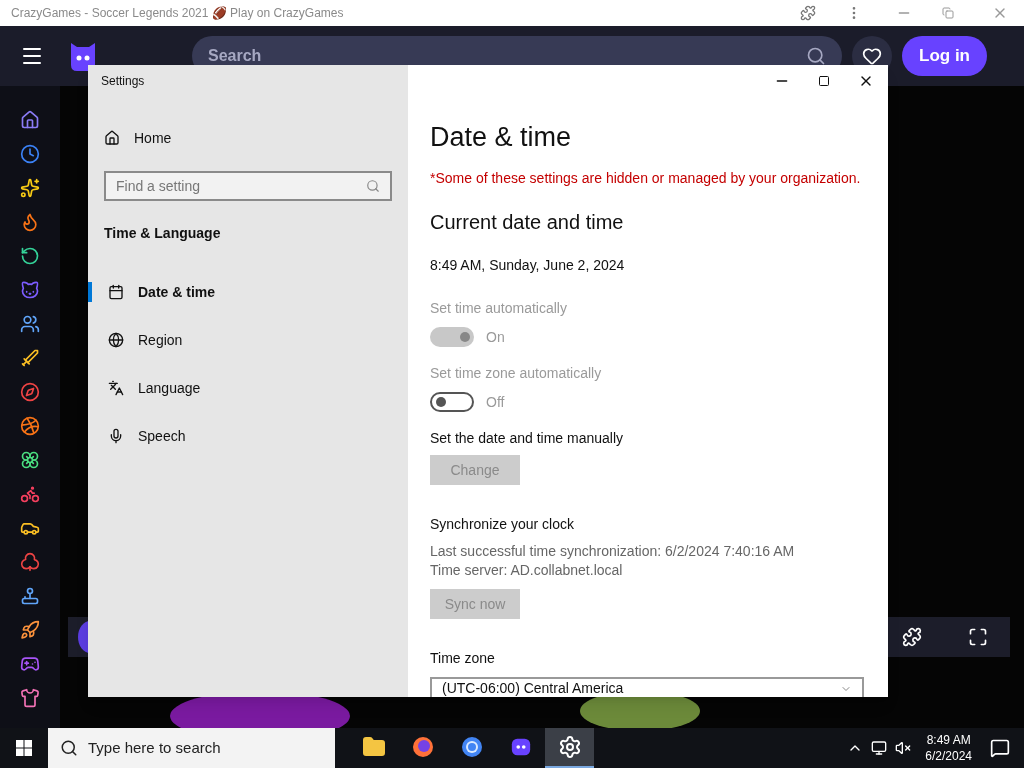 This screenshot has height=768, width=1024. I want to click on window-title: Settings, so click(123, 81).